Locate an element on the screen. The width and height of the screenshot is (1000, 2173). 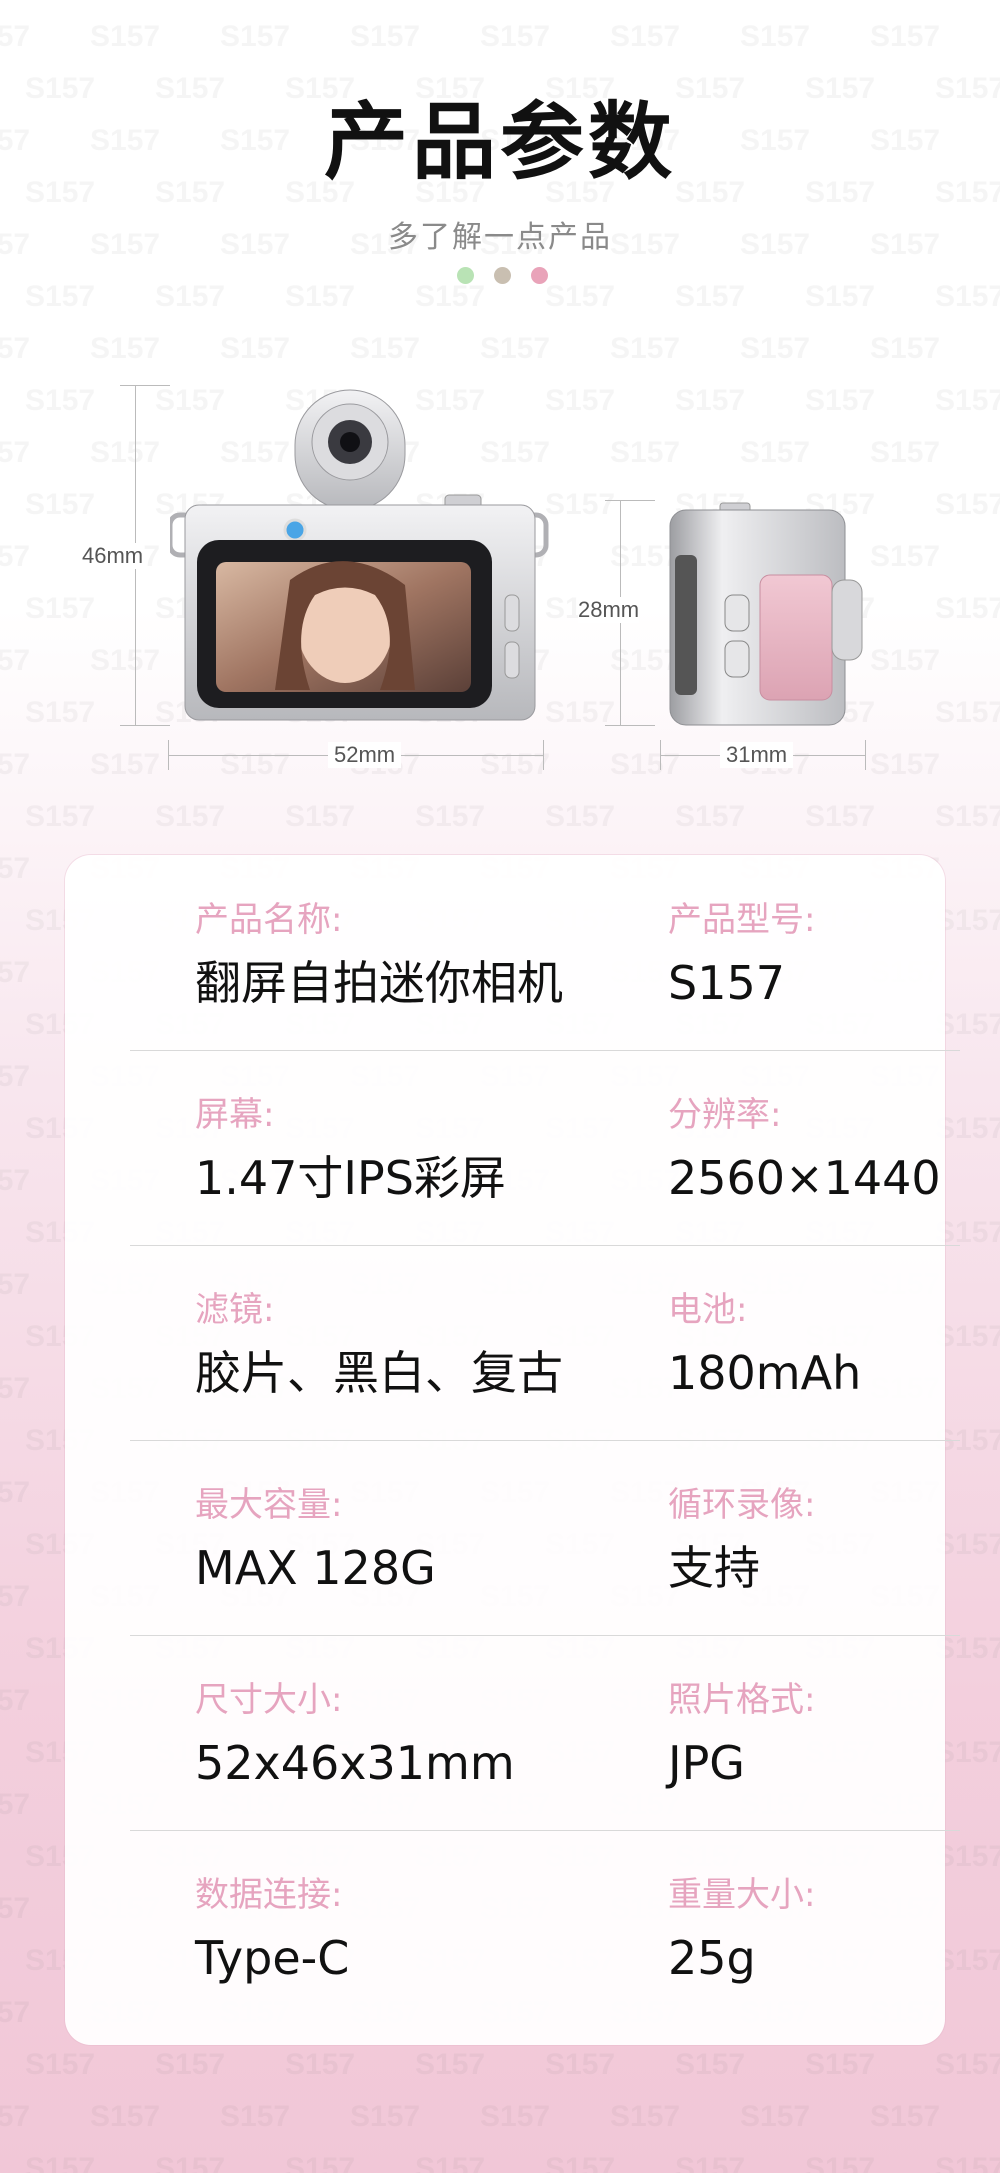
page-subtitle: 多了解一点产品 is located at coordinates (500, 237).